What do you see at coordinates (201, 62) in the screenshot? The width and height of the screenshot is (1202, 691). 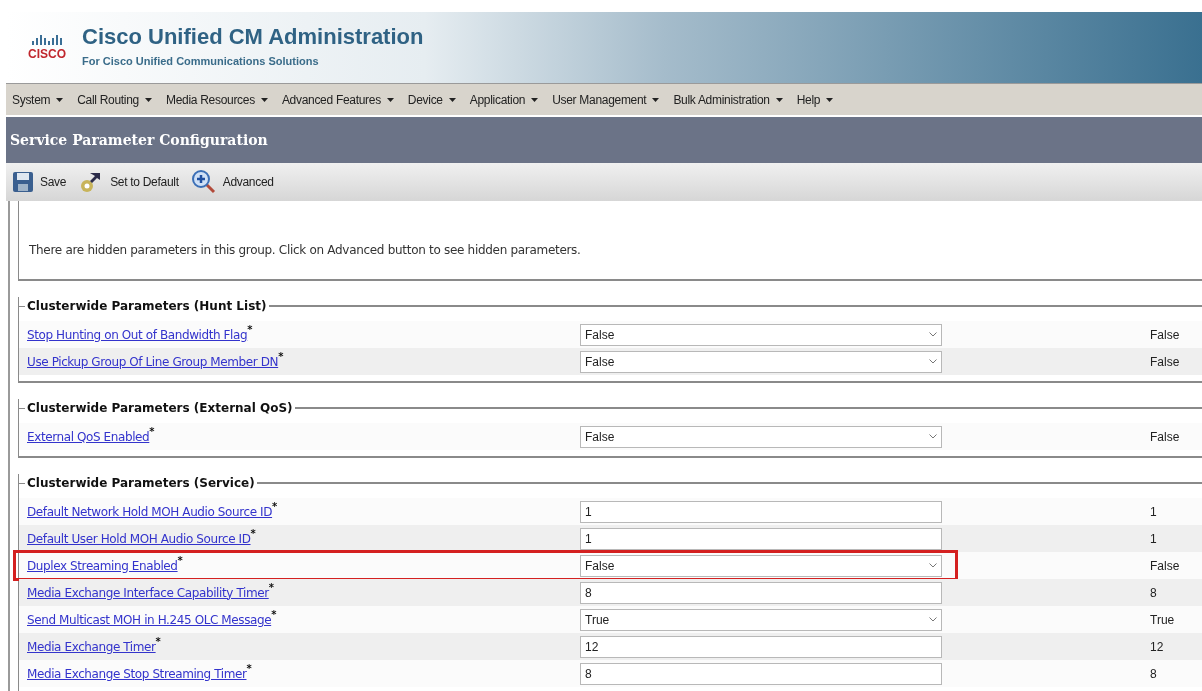 I see `app-subtitle: For Cisco Unified Communications Solutions` at bounding box center [201, 62].